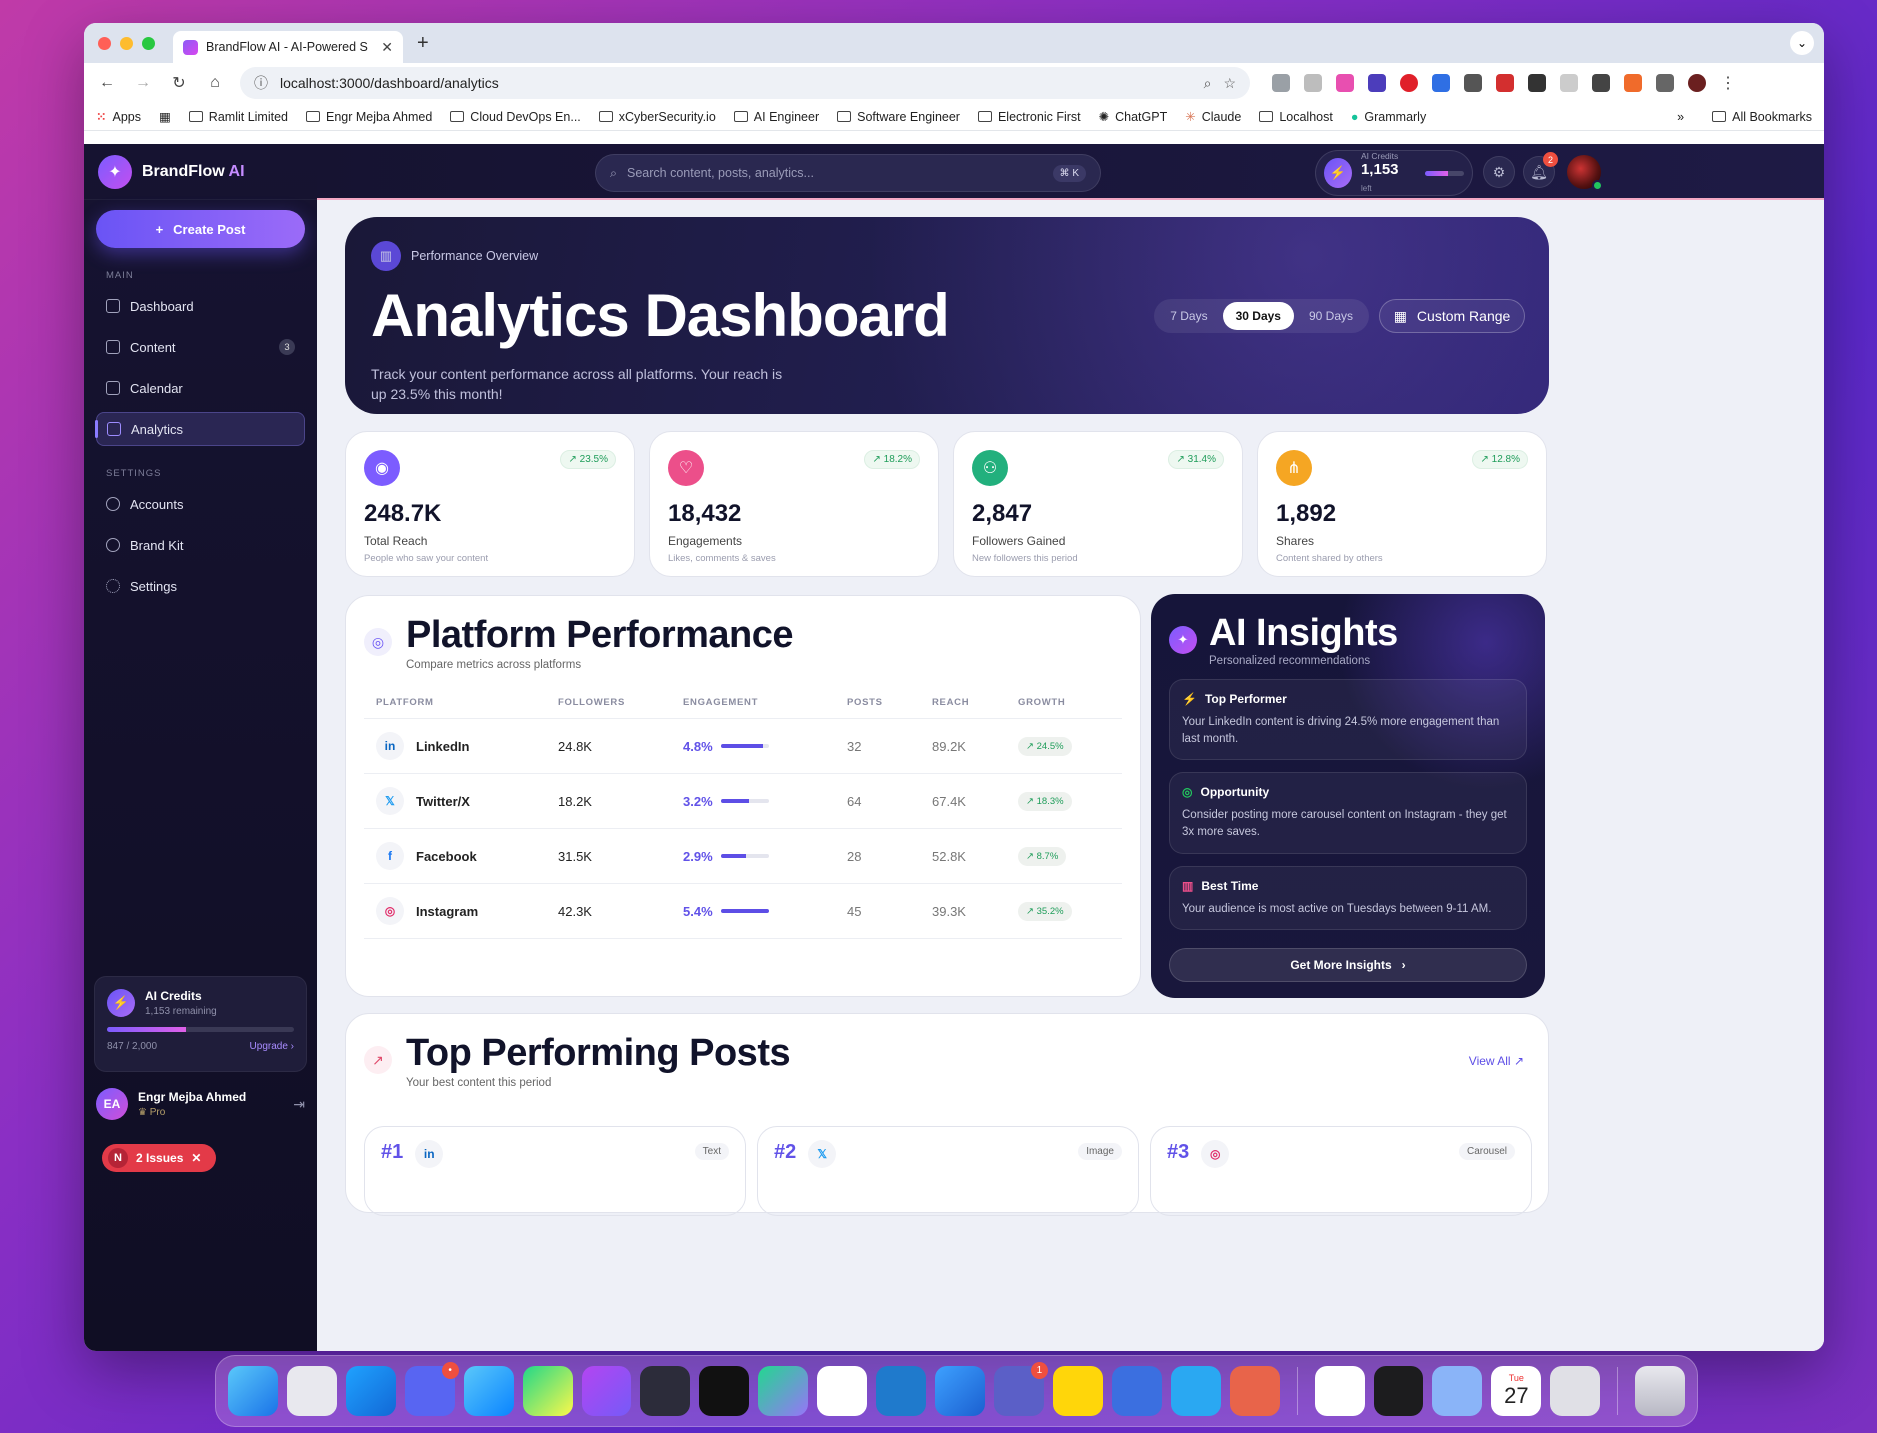 The width and height of the screenshot is (1877, 1433). Describe the element at coordinates (1398, 1391) in the screenshot. I see `terminal-icon` at that location.